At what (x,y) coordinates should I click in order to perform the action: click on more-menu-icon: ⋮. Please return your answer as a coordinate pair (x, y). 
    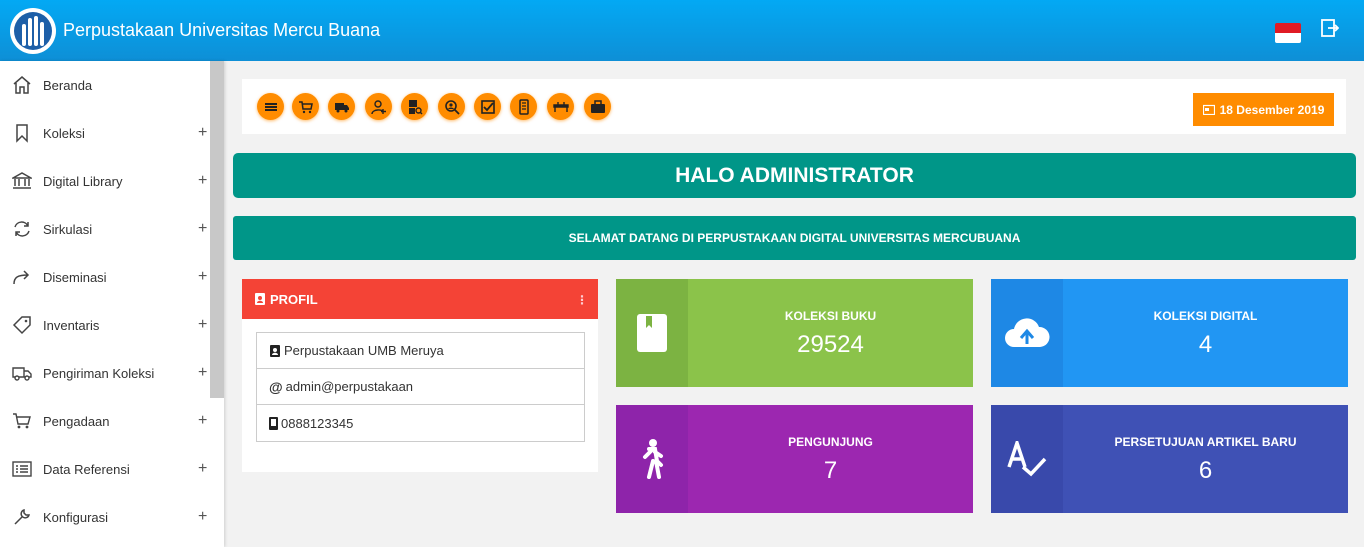
    Looking at the image, I should click on (582, 300).